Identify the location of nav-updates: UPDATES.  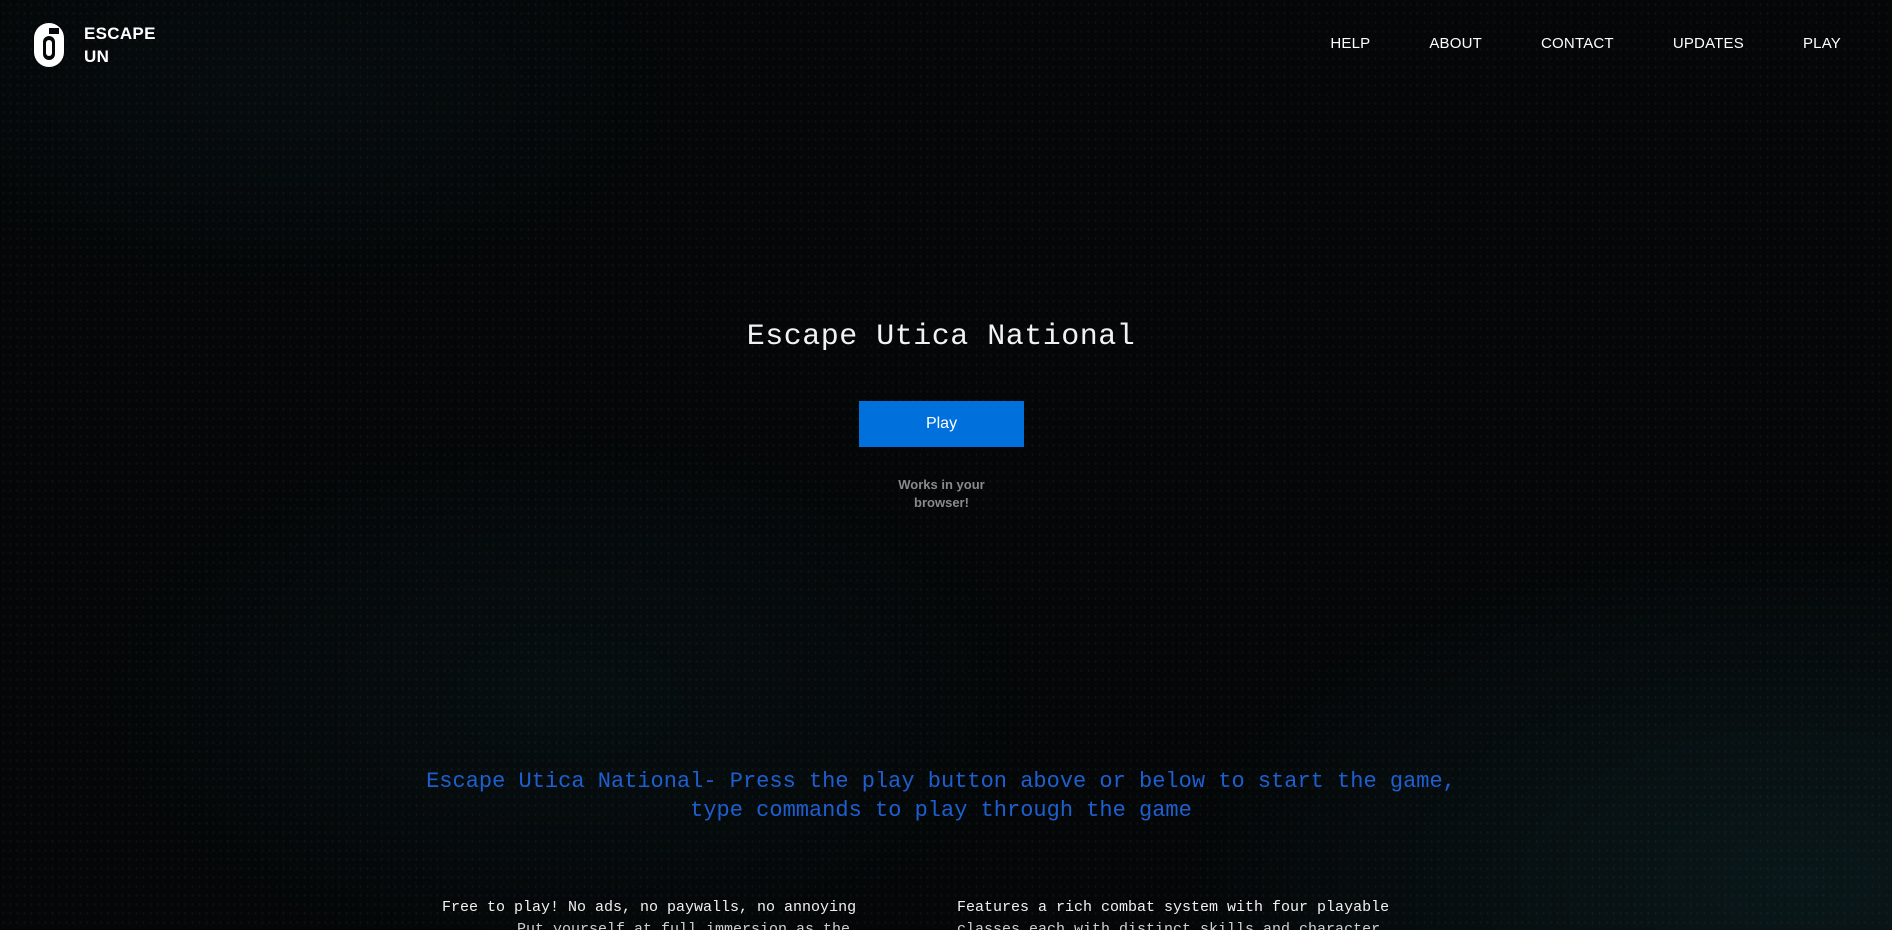
(1708, 43).